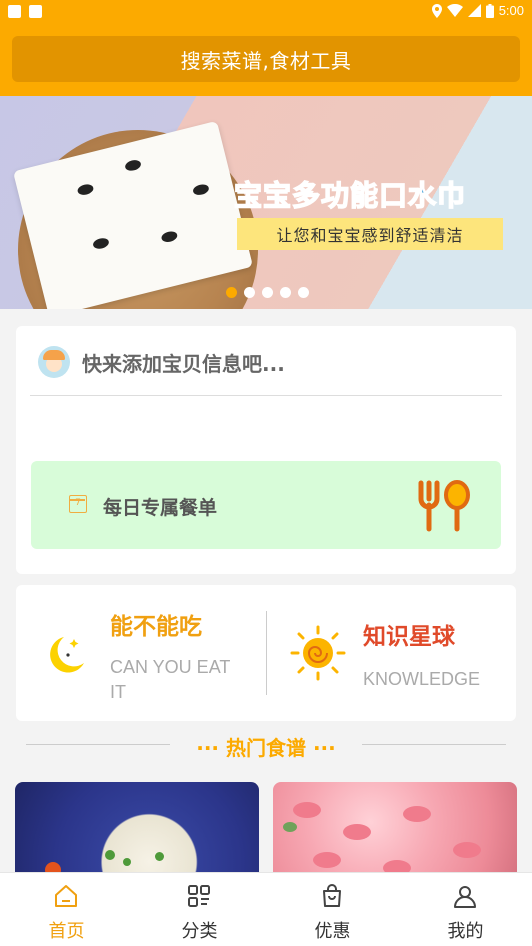 The height and width of the screenshot is (946, 532). What do you see at coordinates (409, 637) in the screenshot?
I see `feature-title: 知识星球` at bounding box center [409, 637].